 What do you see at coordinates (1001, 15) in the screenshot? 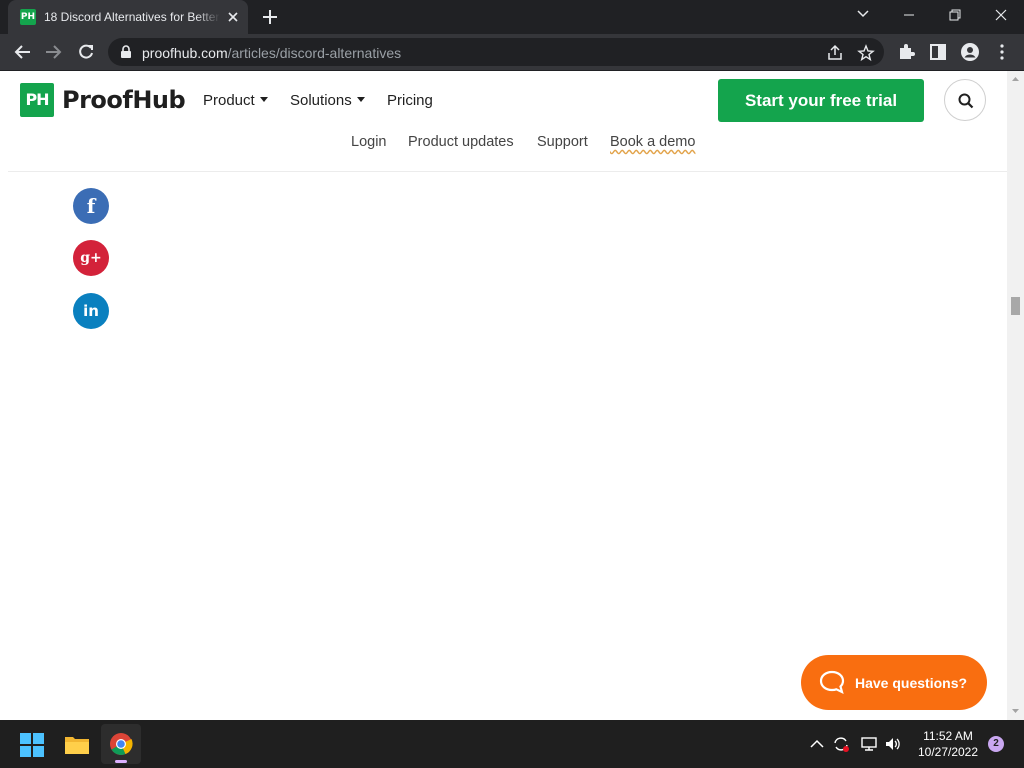
I see `close-window-button` at bounding box center [1001, 15].